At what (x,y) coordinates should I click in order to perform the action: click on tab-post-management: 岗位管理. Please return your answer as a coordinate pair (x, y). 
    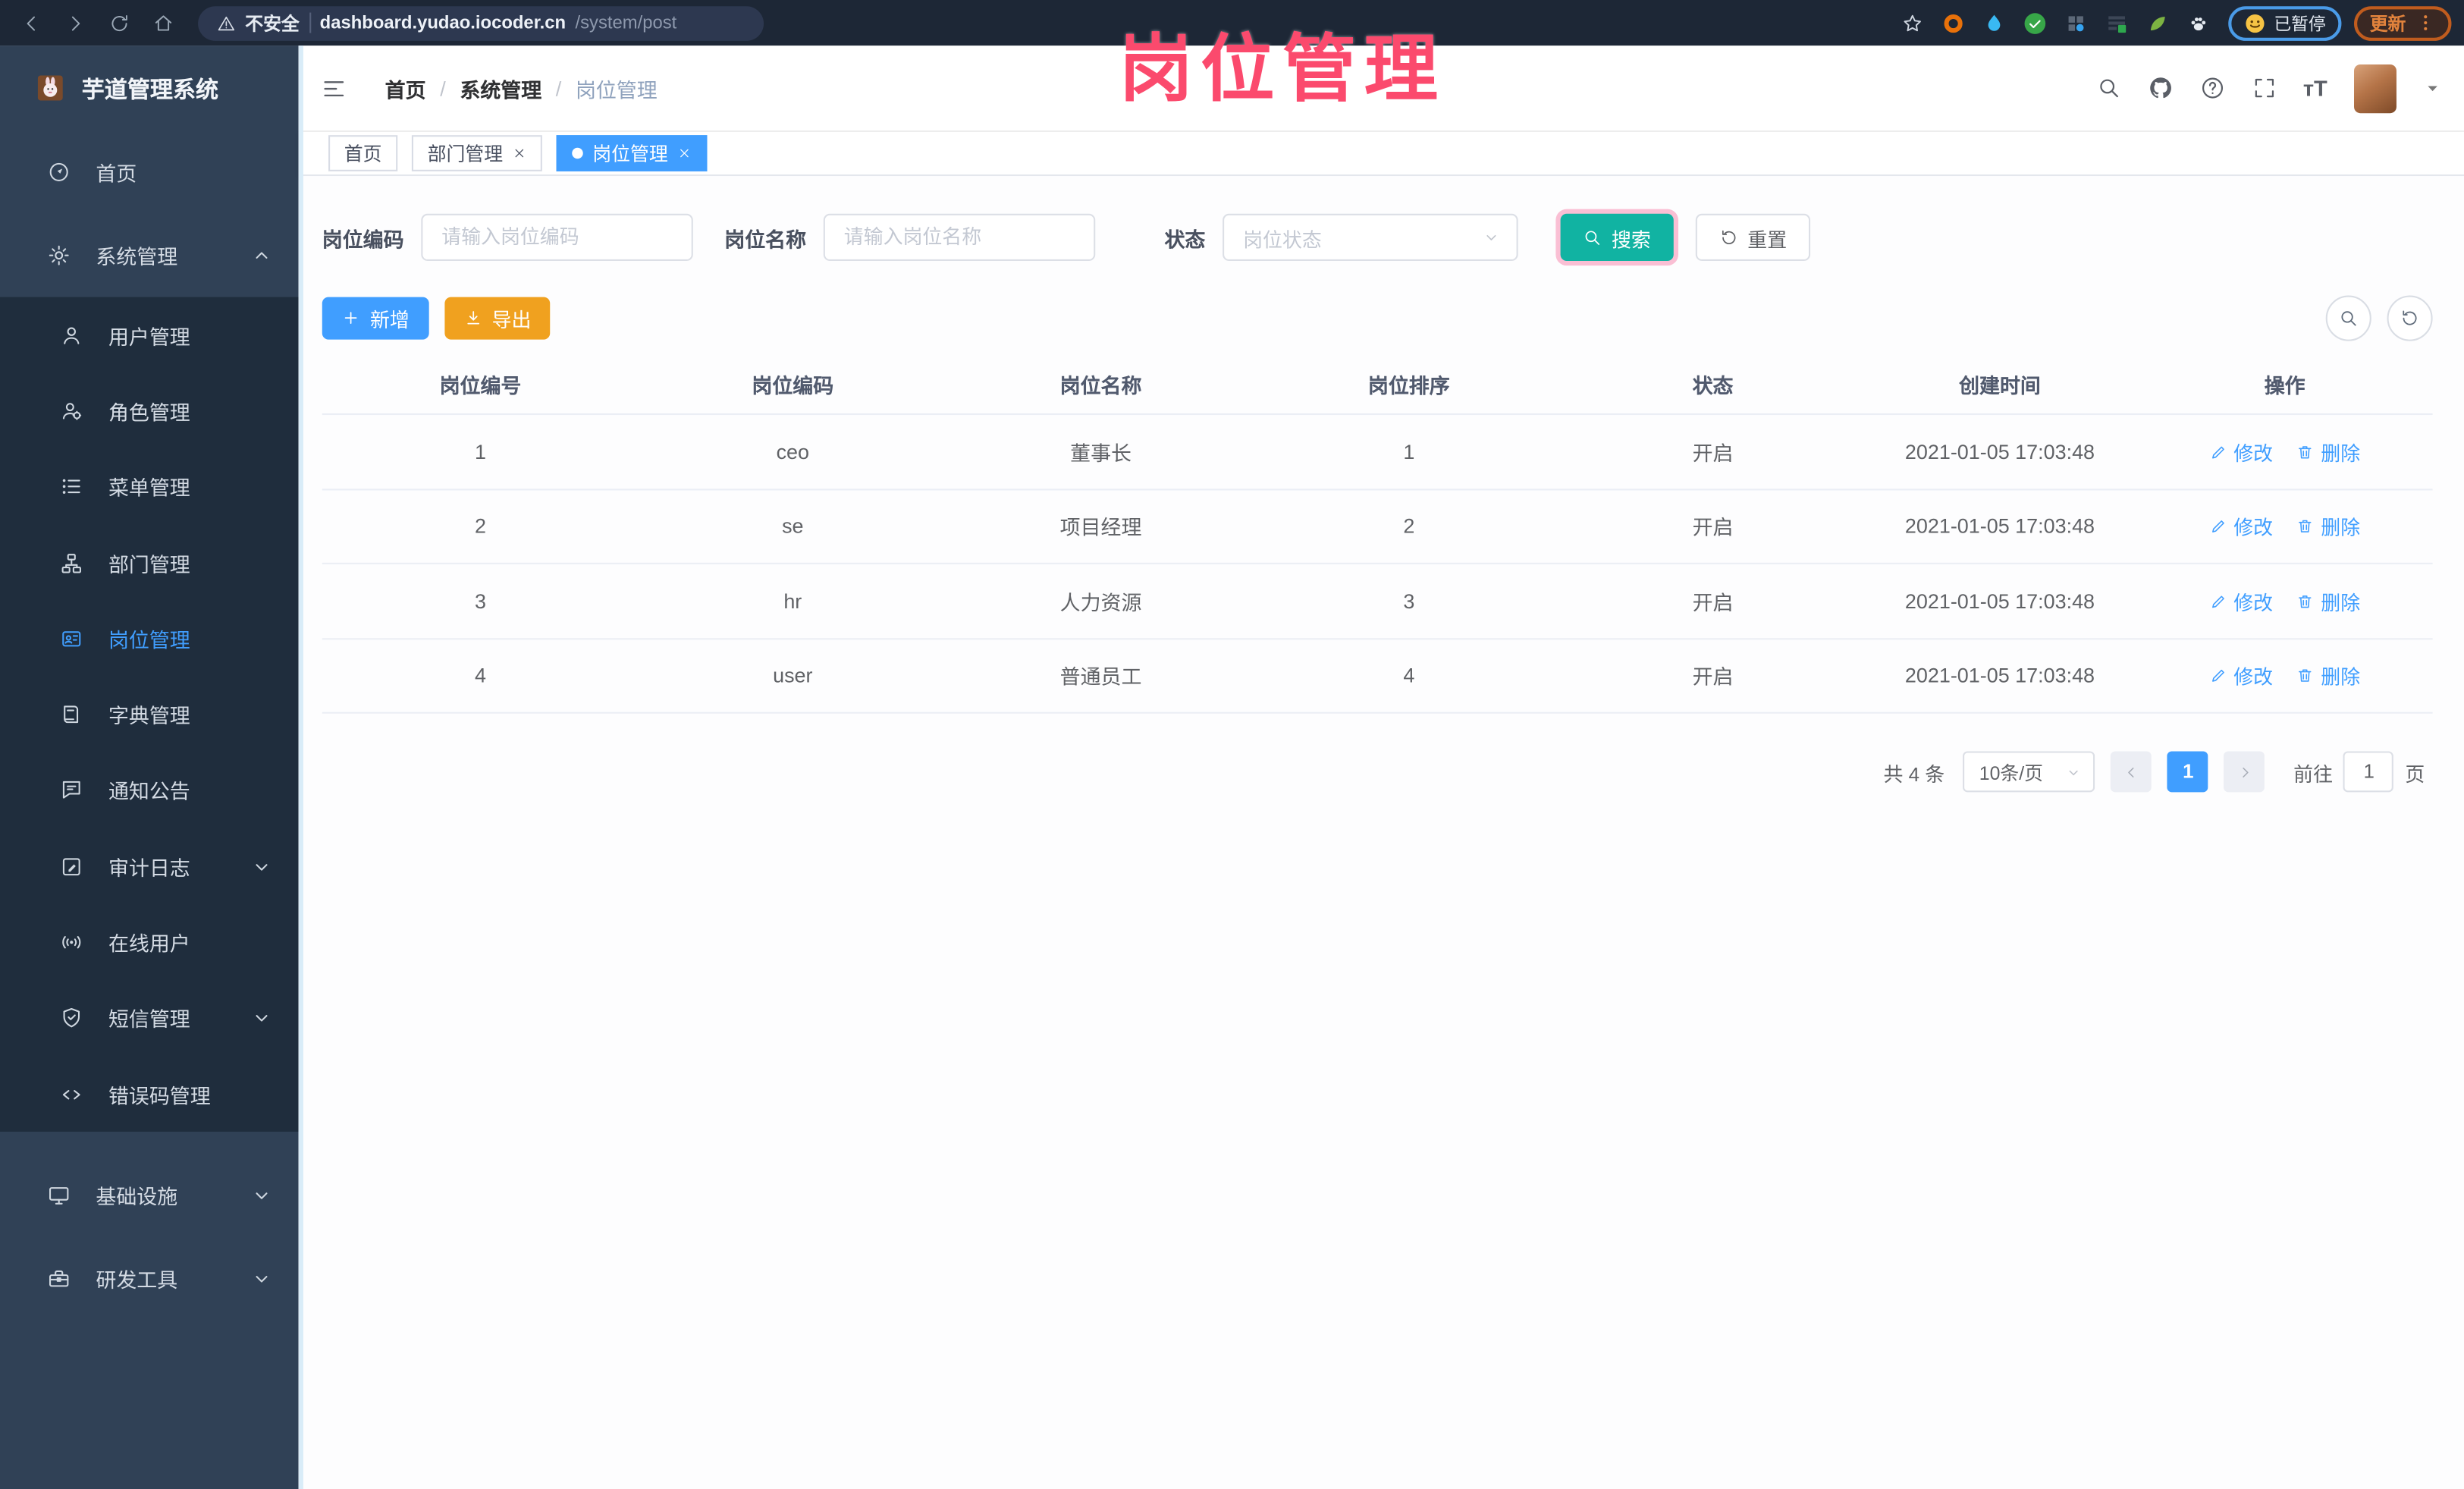
    Looking at the image, I should click on (632, 153).